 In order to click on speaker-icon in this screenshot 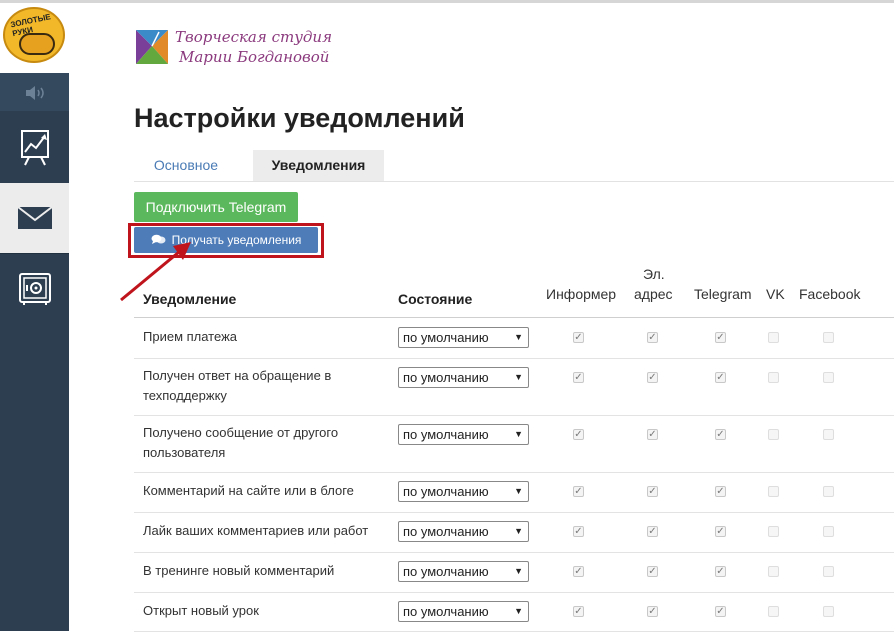, I will do `click(34, 92)`.